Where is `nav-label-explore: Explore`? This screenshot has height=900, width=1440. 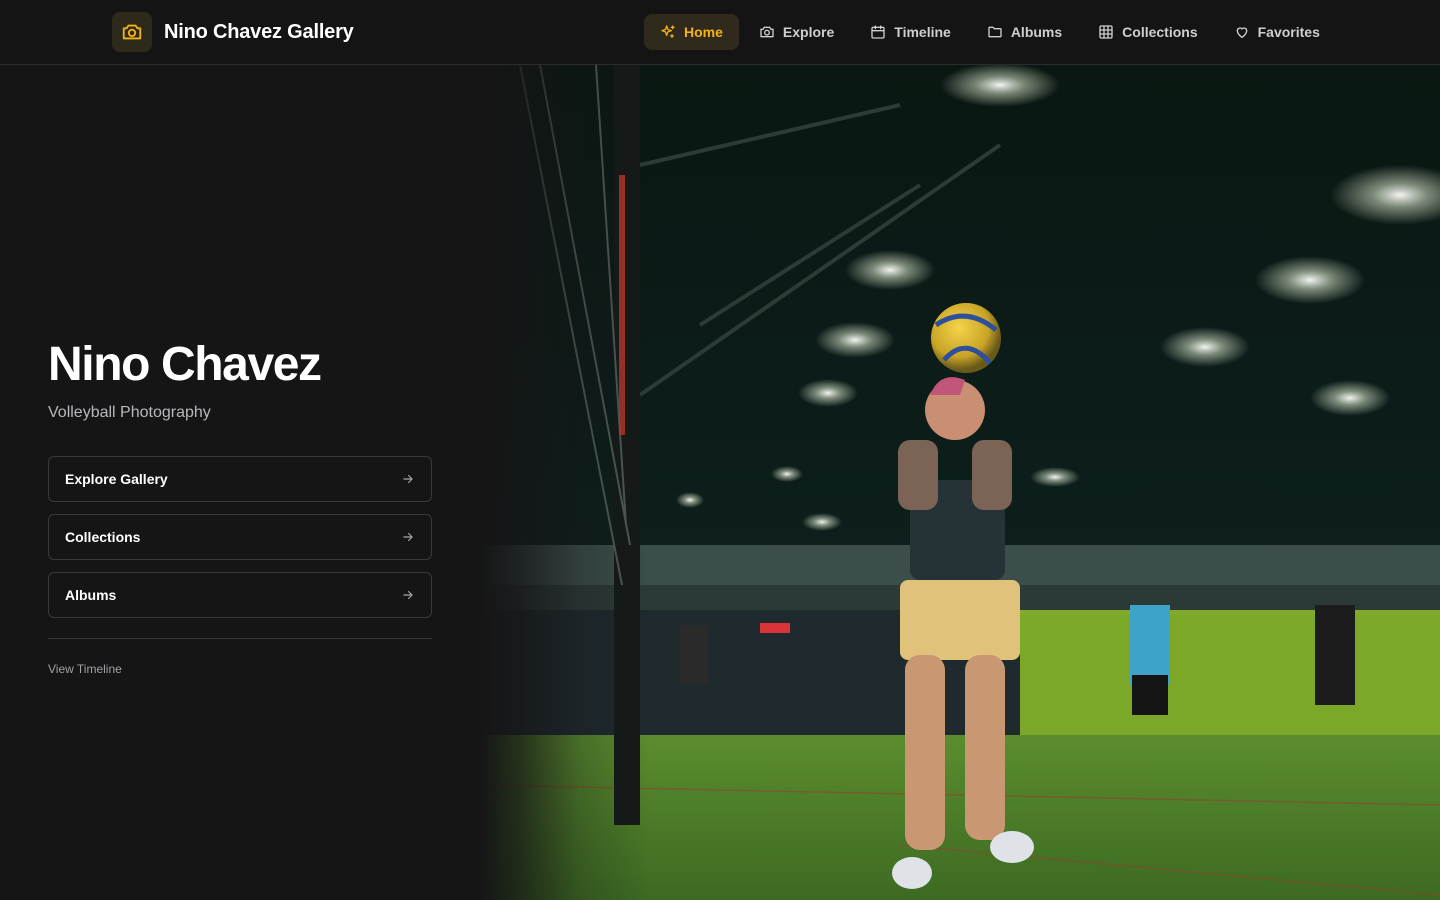 nav-label-explore: Explore is located at coordinates (808, 32).